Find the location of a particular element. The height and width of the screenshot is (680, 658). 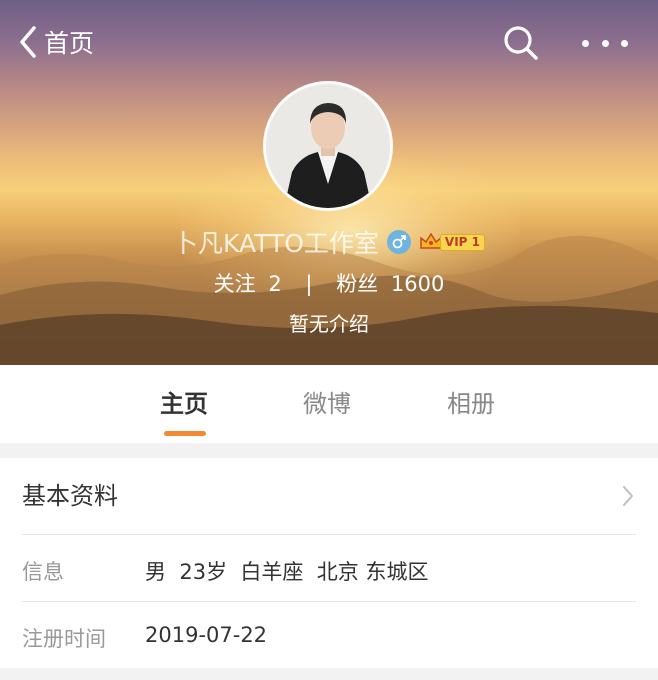

following-count: 2 is located at coordinates (274, 284).